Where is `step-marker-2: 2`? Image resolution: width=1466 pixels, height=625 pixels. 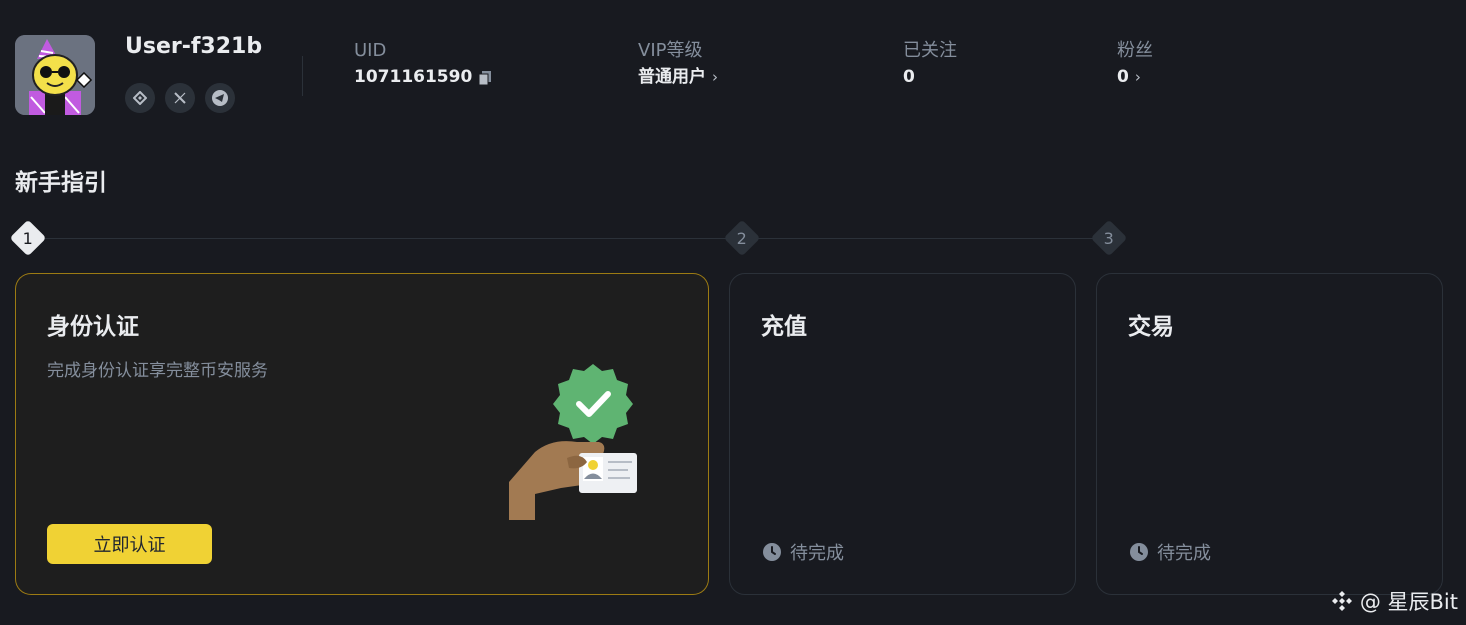
step-marker-2: 2 is located at coordinates (742, 238).